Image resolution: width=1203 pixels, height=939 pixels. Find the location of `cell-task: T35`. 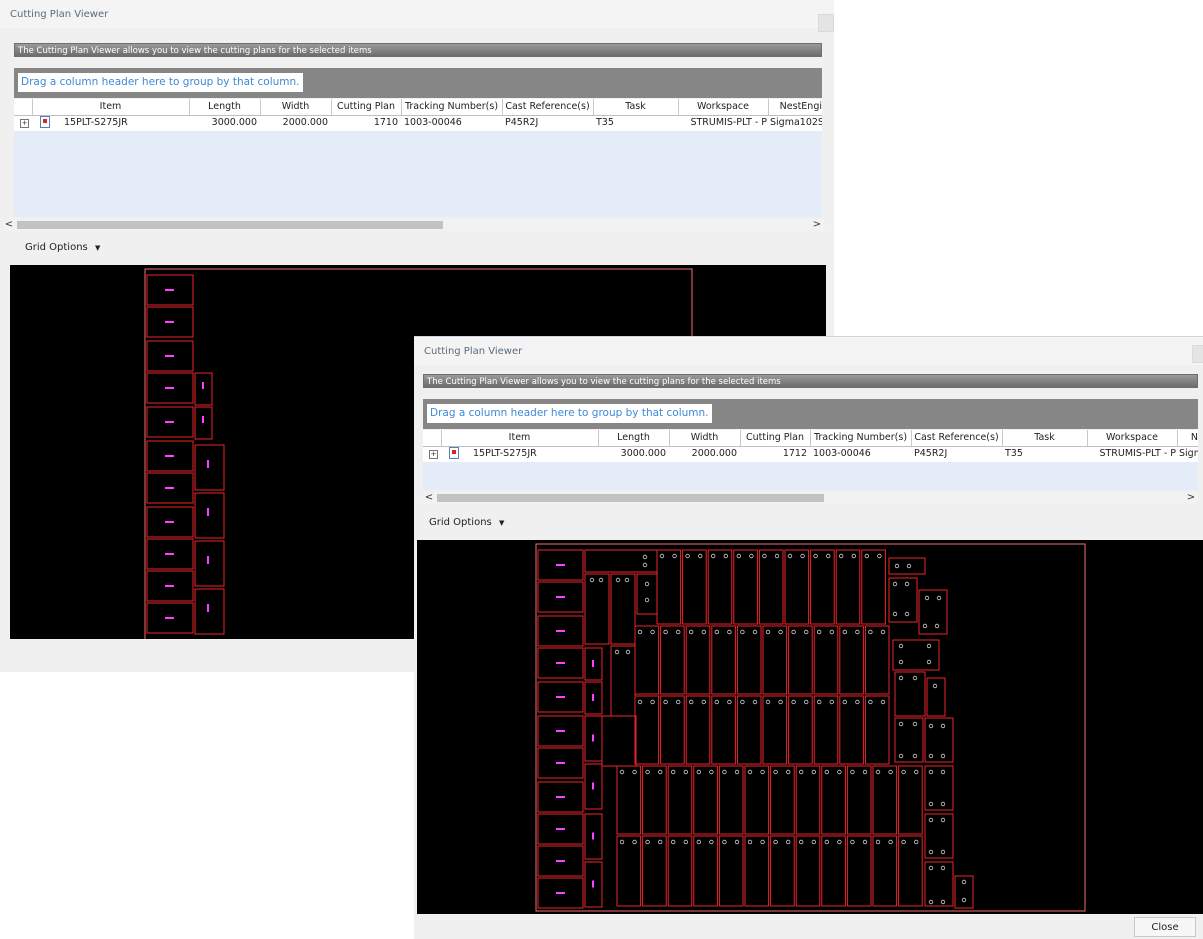

cell-task: T35 is located at coordinates (605, 122).